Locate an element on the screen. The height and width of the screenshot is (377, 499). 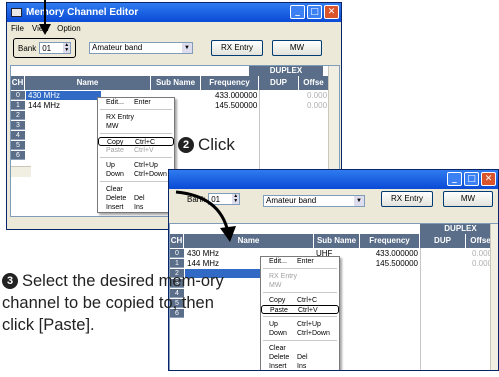
step-2-text: Click is located at coordinates (216, 144).